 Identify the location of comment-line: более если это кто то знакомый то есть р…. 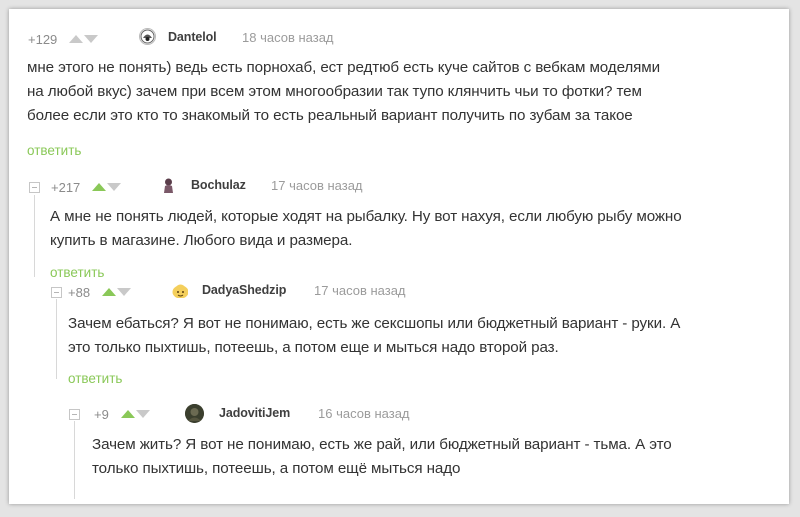
(330, 115).